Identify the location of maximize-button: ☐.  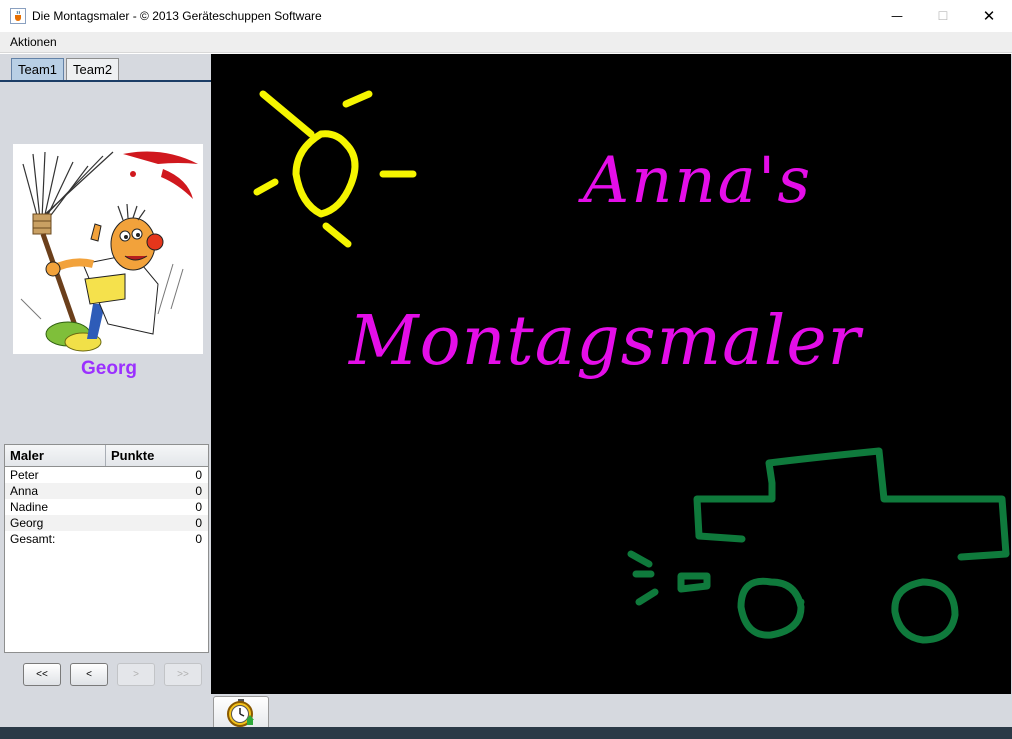
(943, 16).